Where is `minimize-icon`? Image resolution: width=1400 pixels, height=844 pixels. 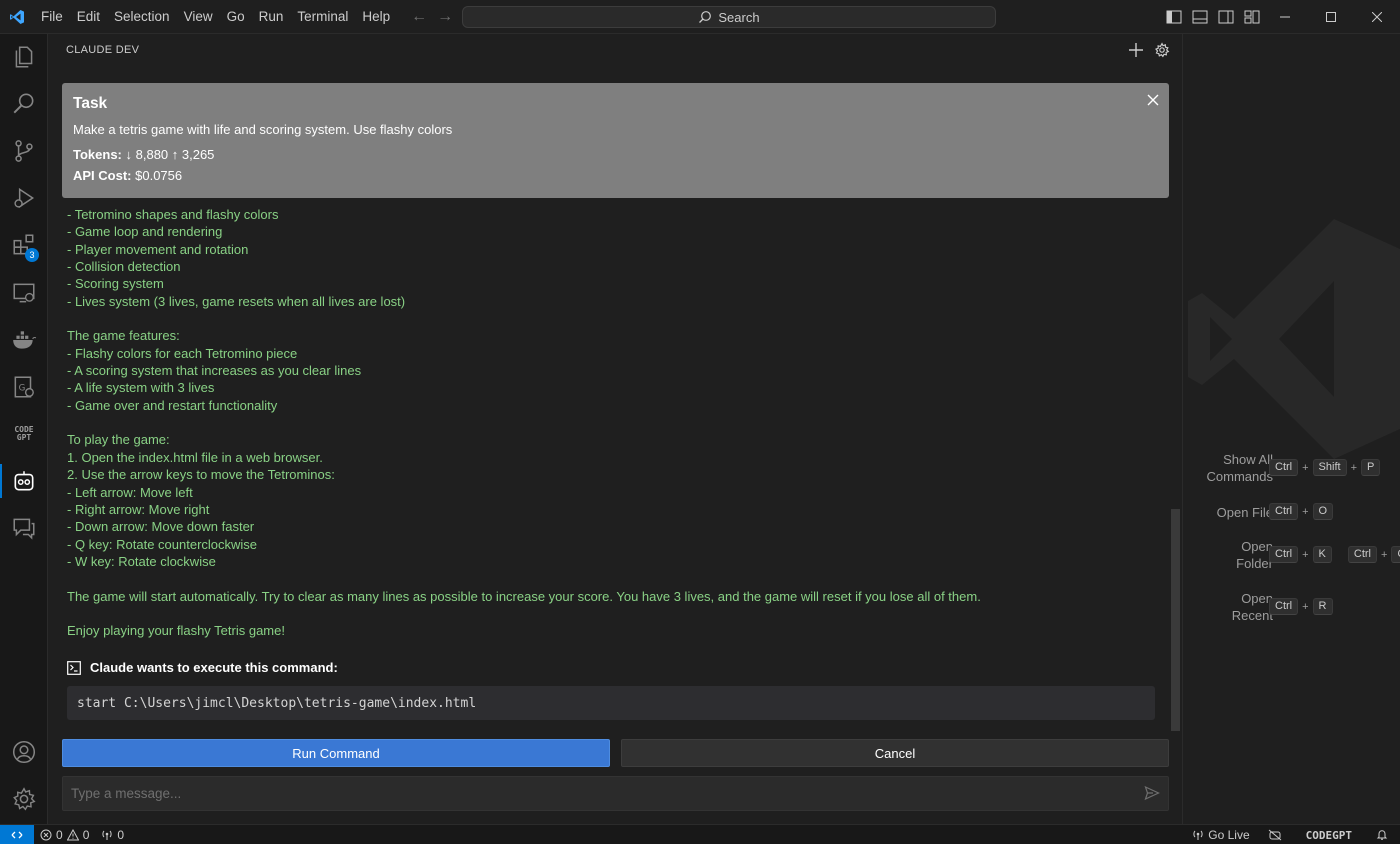 minimize-icon is located at coordinates (1285, 17).